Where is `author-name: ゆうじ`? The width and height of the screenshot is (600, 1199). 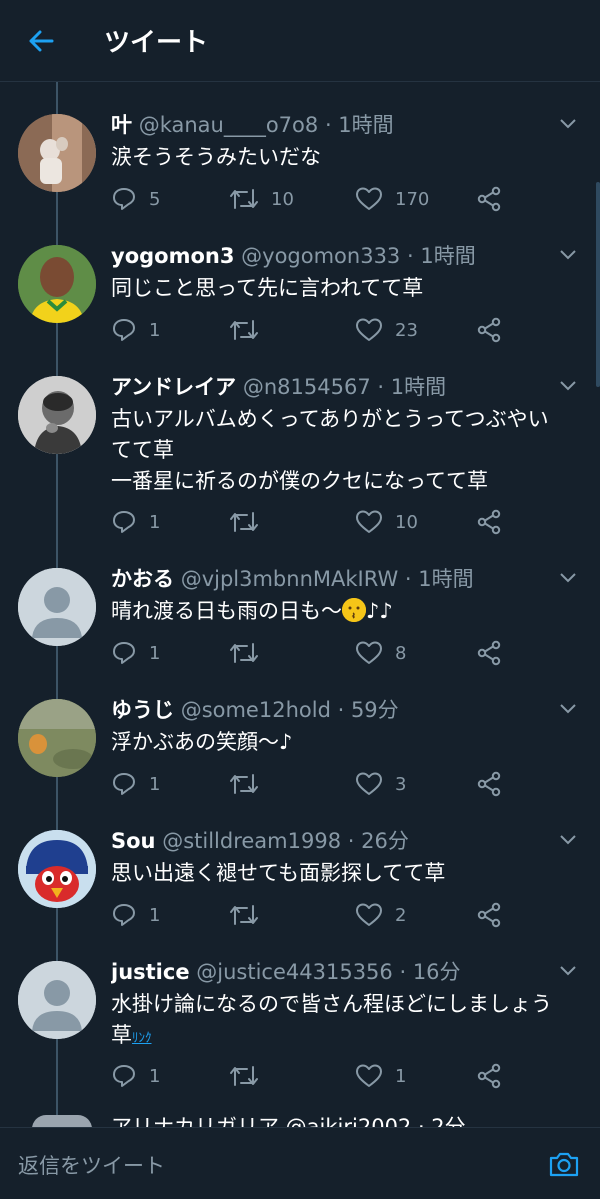 author-name: ゆうじ is located at coordinates (142, 710).